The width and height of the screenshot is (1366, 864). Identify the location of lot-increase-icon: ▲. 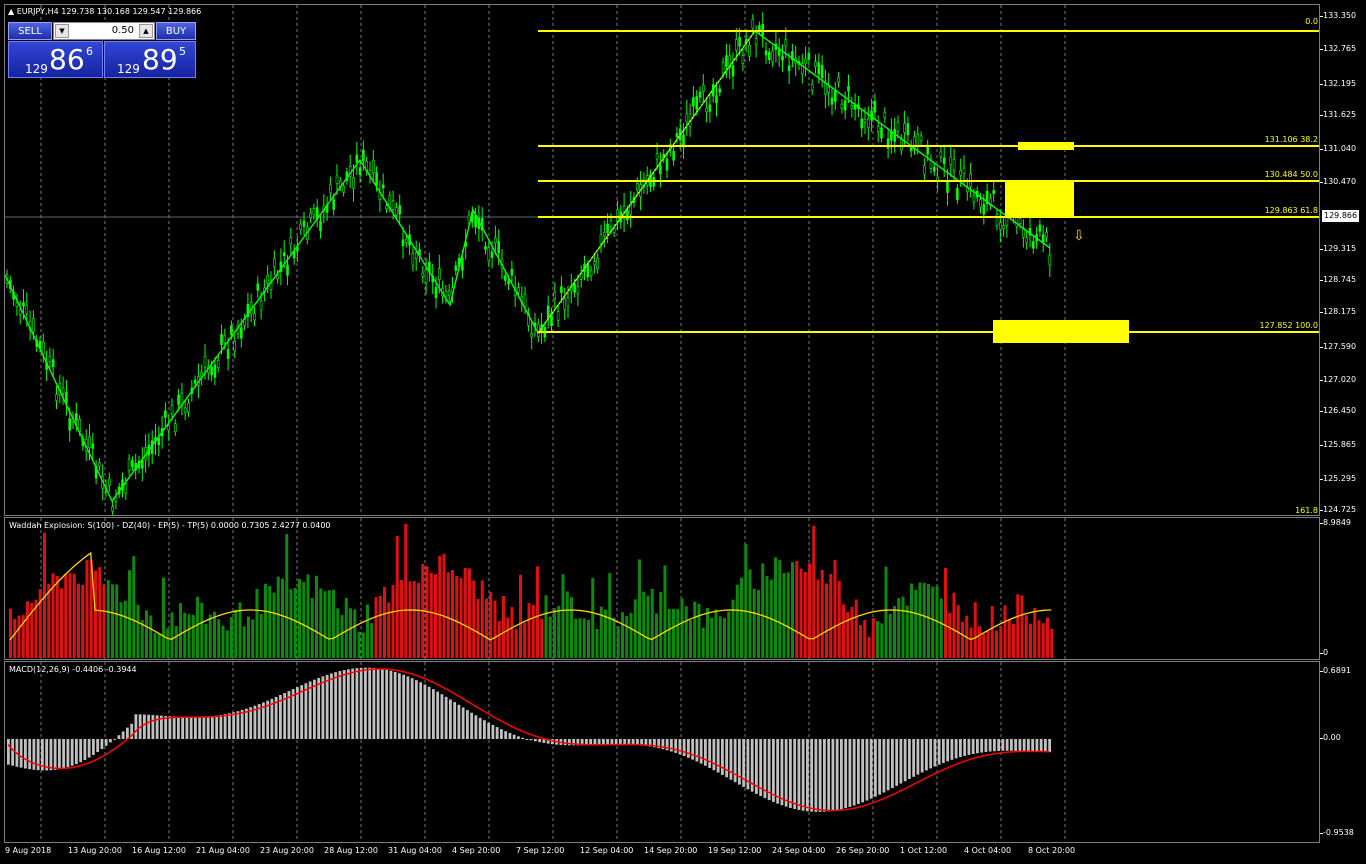
(146, 31).